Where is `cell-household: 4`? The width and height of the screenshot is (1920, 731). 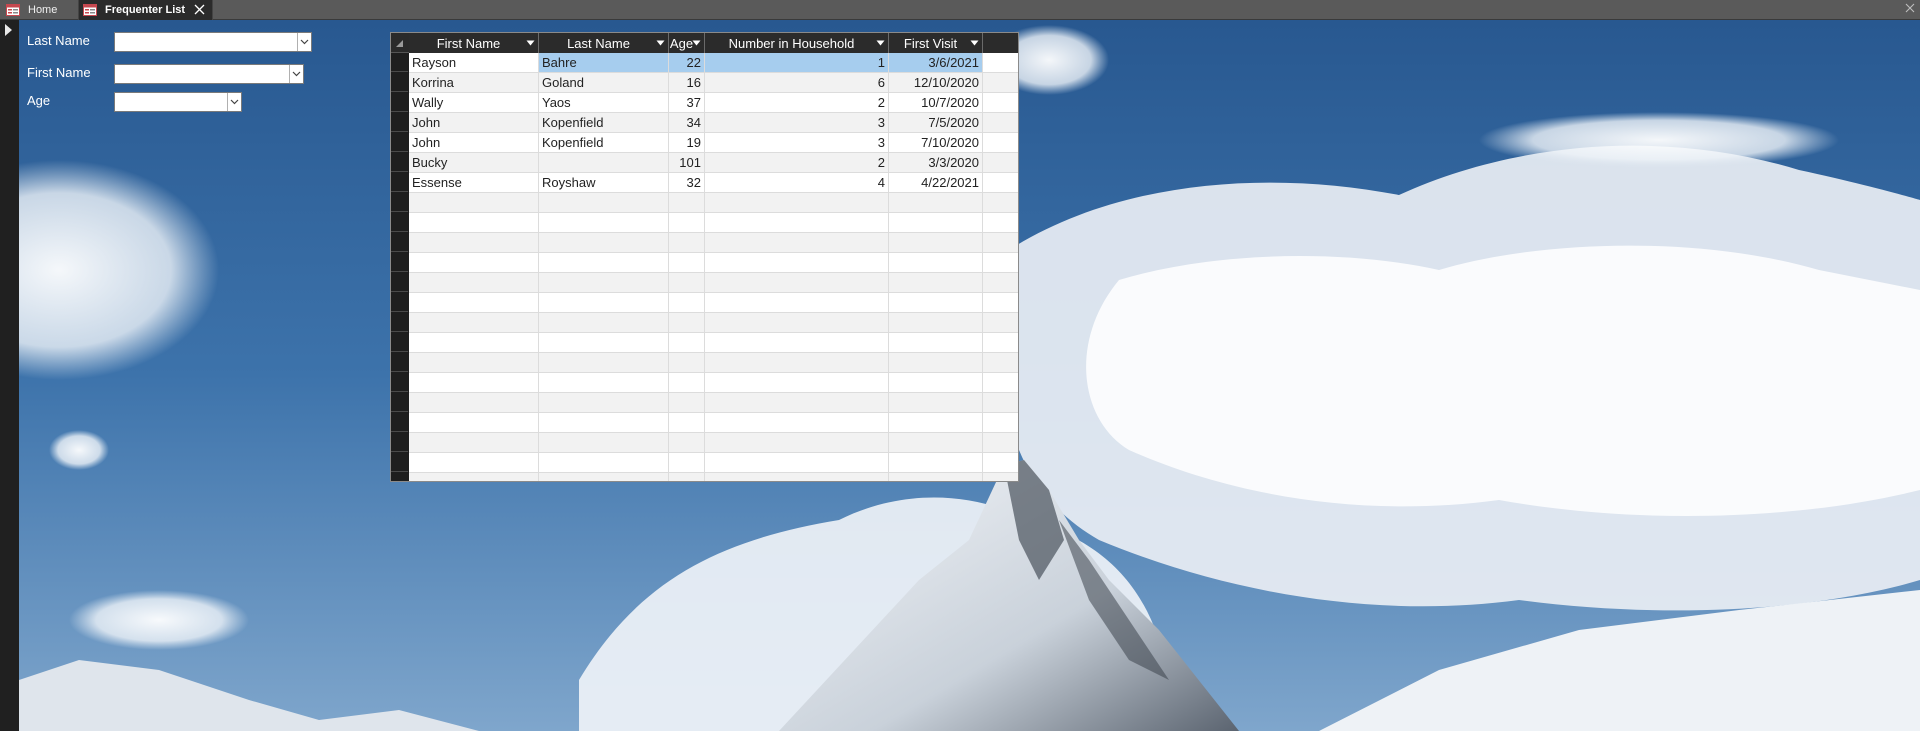 cell-household: 4 is located at coordinates (797, 182).